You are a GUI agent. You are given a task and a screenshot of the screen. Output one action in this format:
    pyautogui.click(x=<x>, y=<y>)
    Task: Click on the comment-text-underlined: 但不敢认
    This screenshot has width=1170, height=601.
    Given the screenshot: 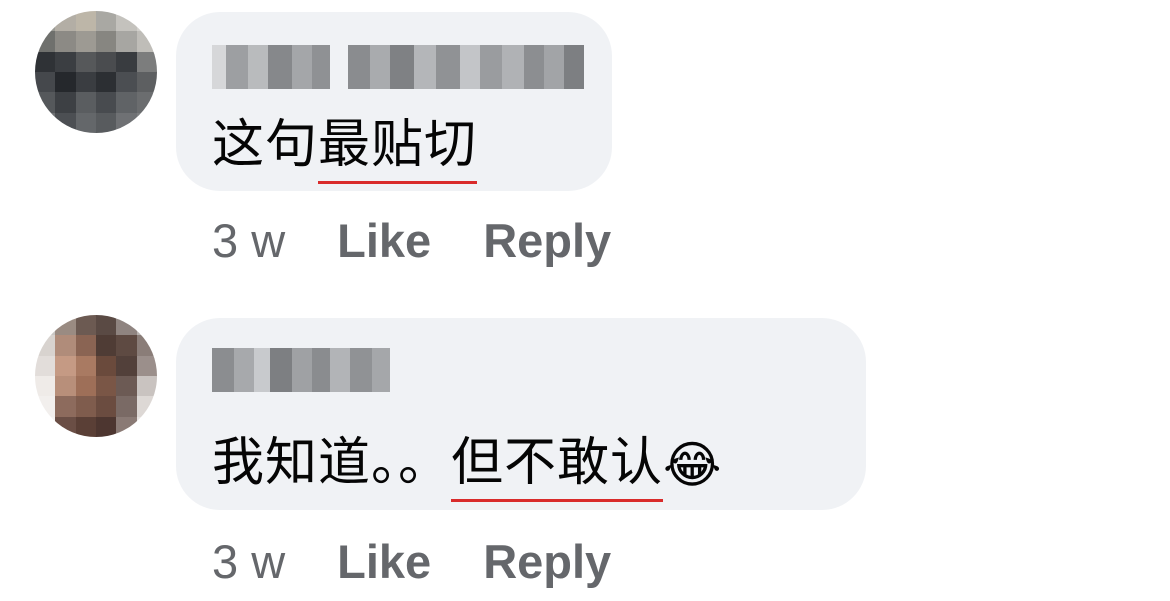 What is the action you would take?
    pyautogui.click(x=557, y=467)
    